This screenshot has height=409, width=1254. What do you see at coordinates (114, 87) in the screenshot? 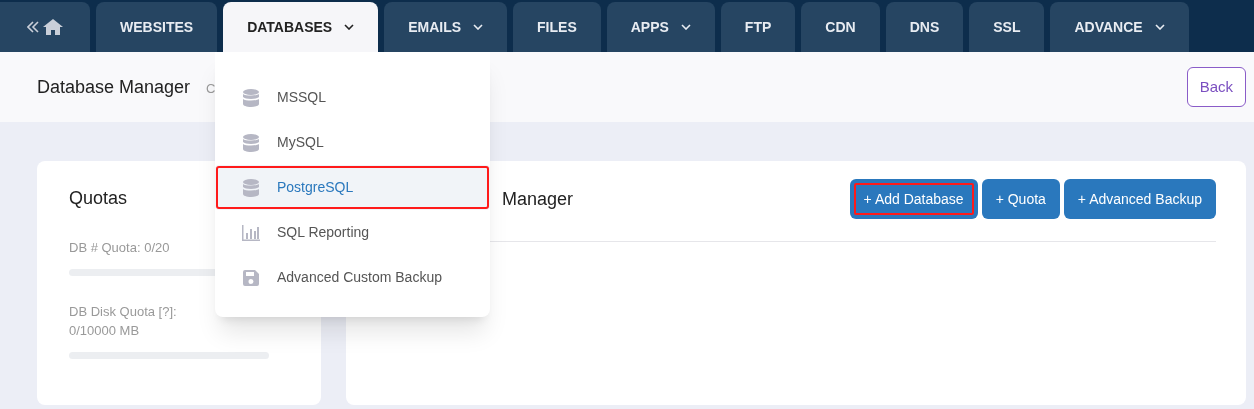
I see `page-title: Database Manager` at bounding box center [114, 87].